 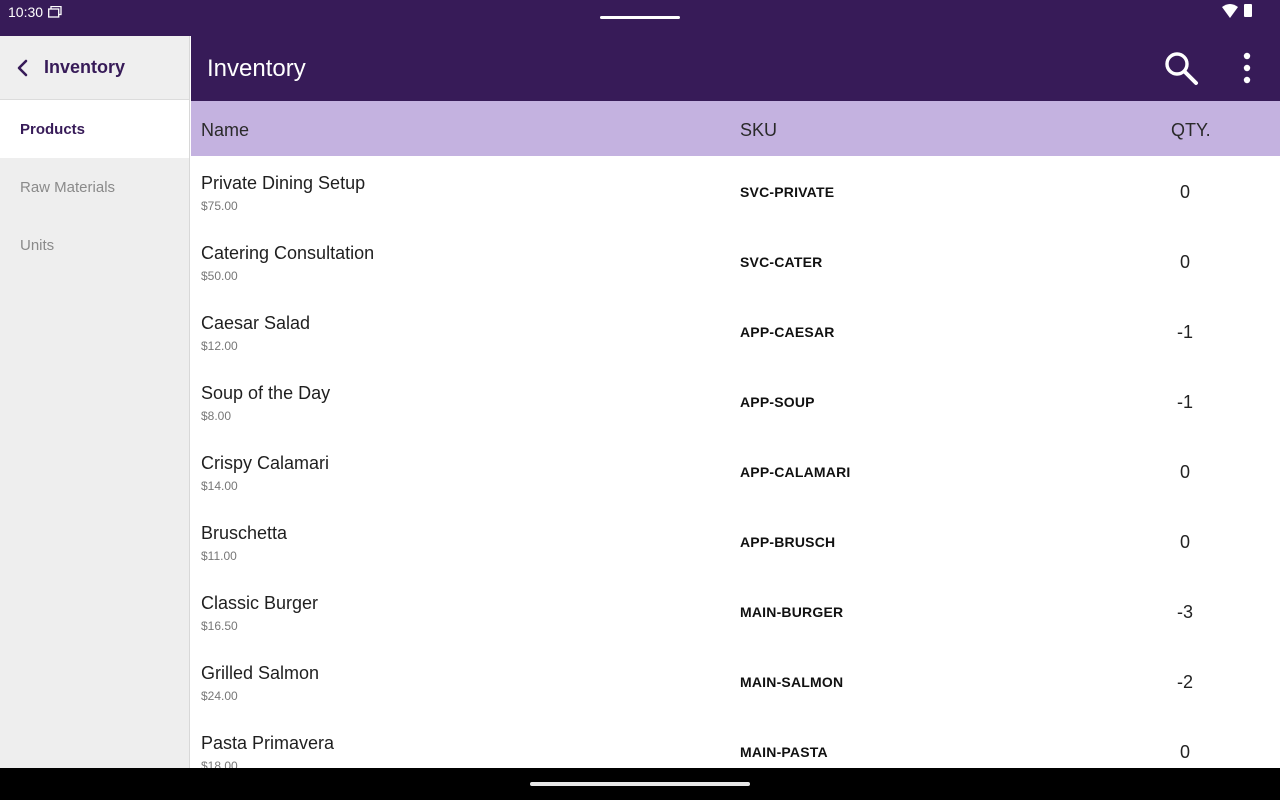 What do you see at coordinates (795, 472) in the screenshot?
I see `product-sku: APP-CALAMARI` at bounding box center [795, 472].